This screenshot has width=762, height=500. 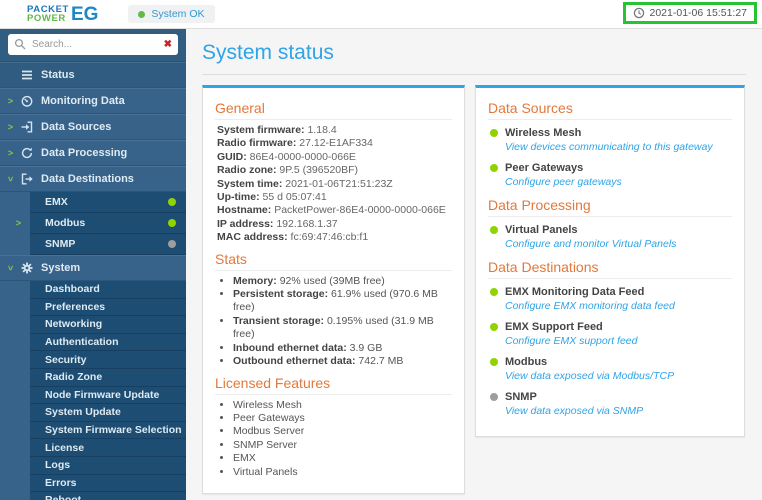 I want to click on sidebar-item-data-sources: > Data Sources, so click(x=93, y=127).